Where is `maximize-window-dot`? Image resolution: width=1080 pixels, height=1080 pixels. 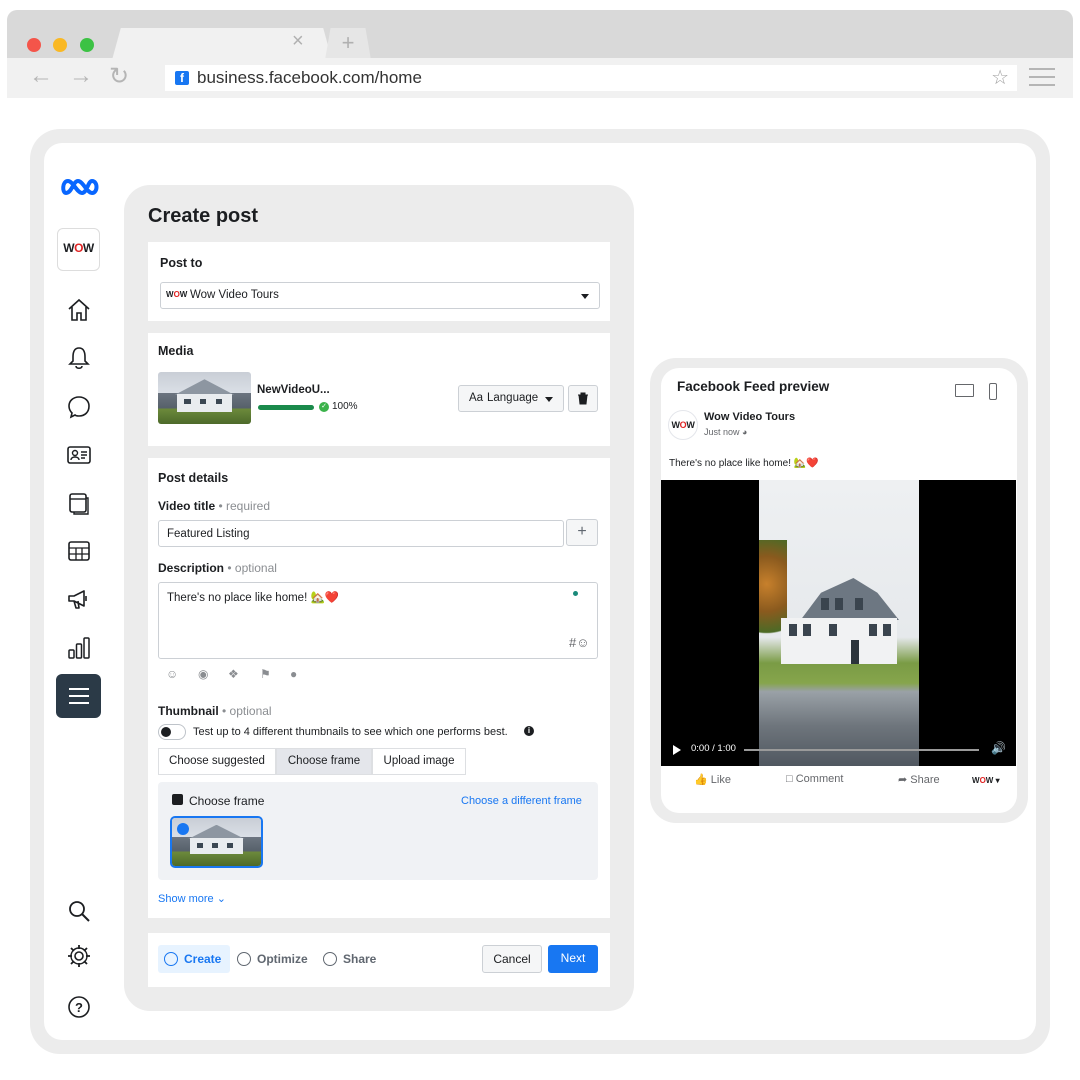 maximize-window-dot is located at coordinates (87, 45).